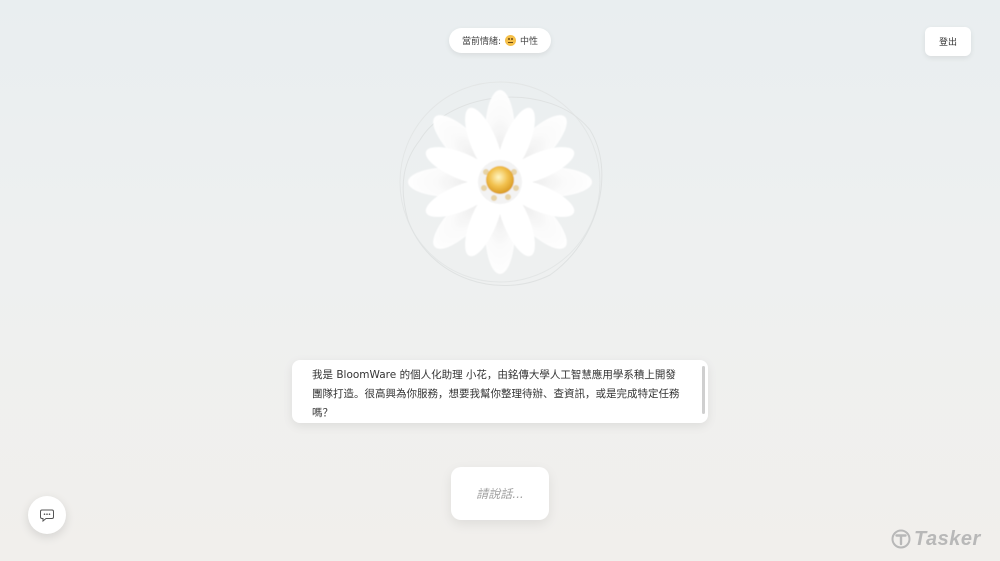 The width and height of the screenshot is (1000, 561). I want to click on emotion-value: 中性, so click(529, 42).